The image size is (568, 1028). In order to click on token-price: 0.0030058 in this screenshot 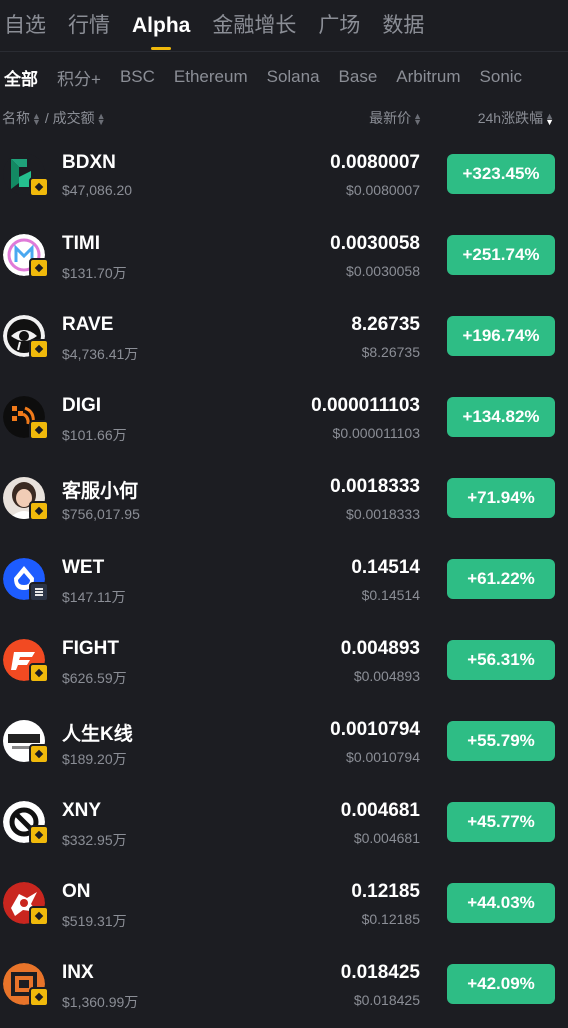, I will do `click(375, 243)`.